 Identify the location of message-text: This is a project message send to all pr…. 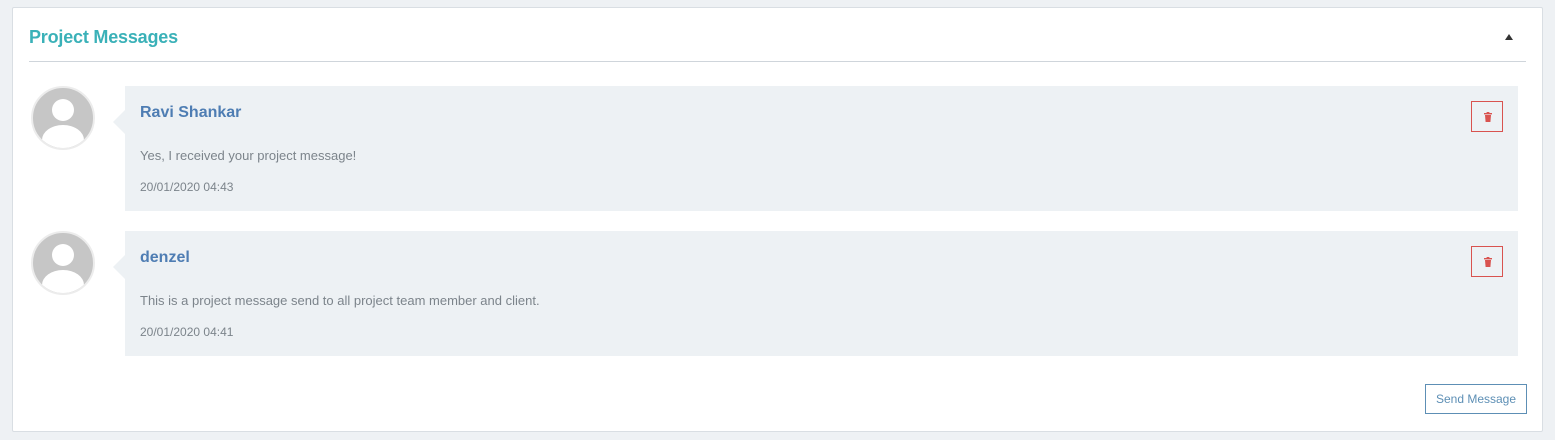
(340, 300).